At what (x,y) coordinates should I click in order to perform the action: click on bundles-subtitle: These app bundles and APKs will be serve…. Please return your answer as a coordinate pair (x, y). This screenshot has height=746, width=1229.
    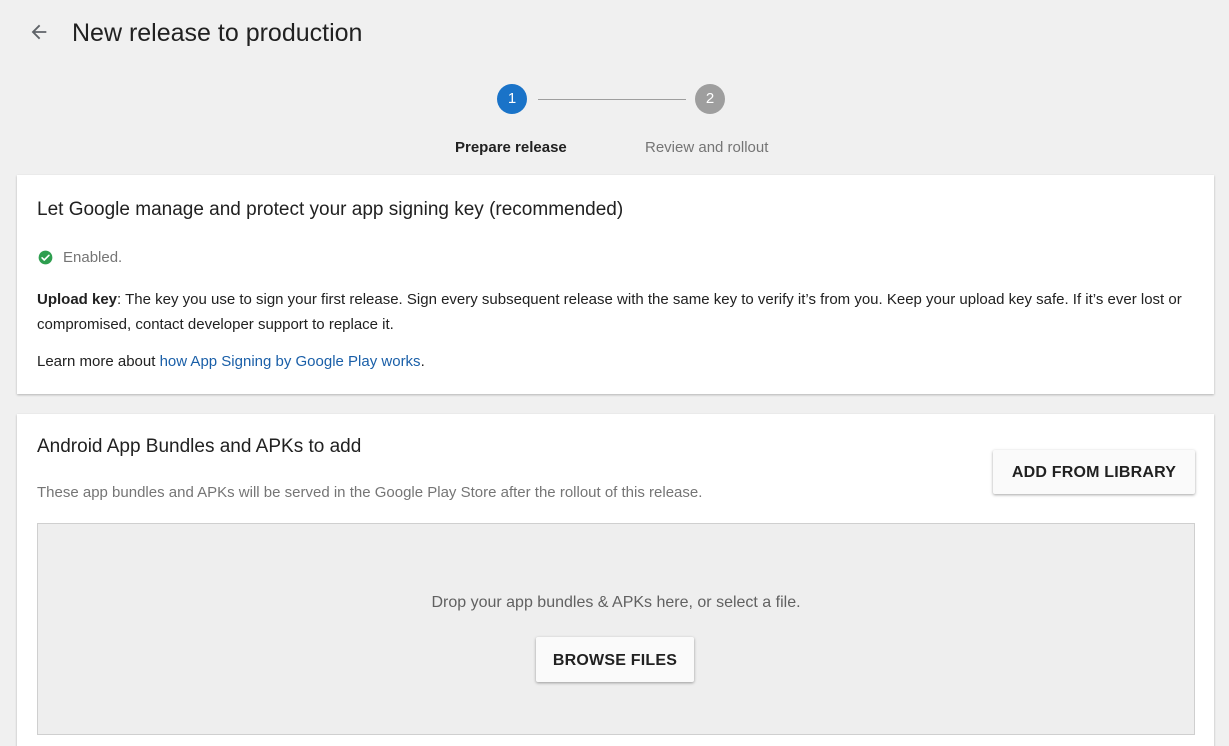
    Looking at the image, I should click on (370, 492).